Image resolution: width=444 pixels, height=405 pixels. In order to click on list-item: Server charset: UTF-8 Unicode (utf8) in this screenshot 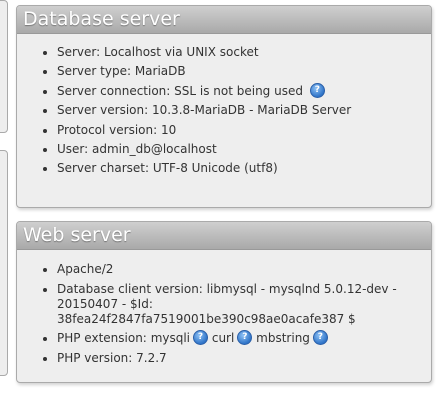, I will do `click(241, 168)`.